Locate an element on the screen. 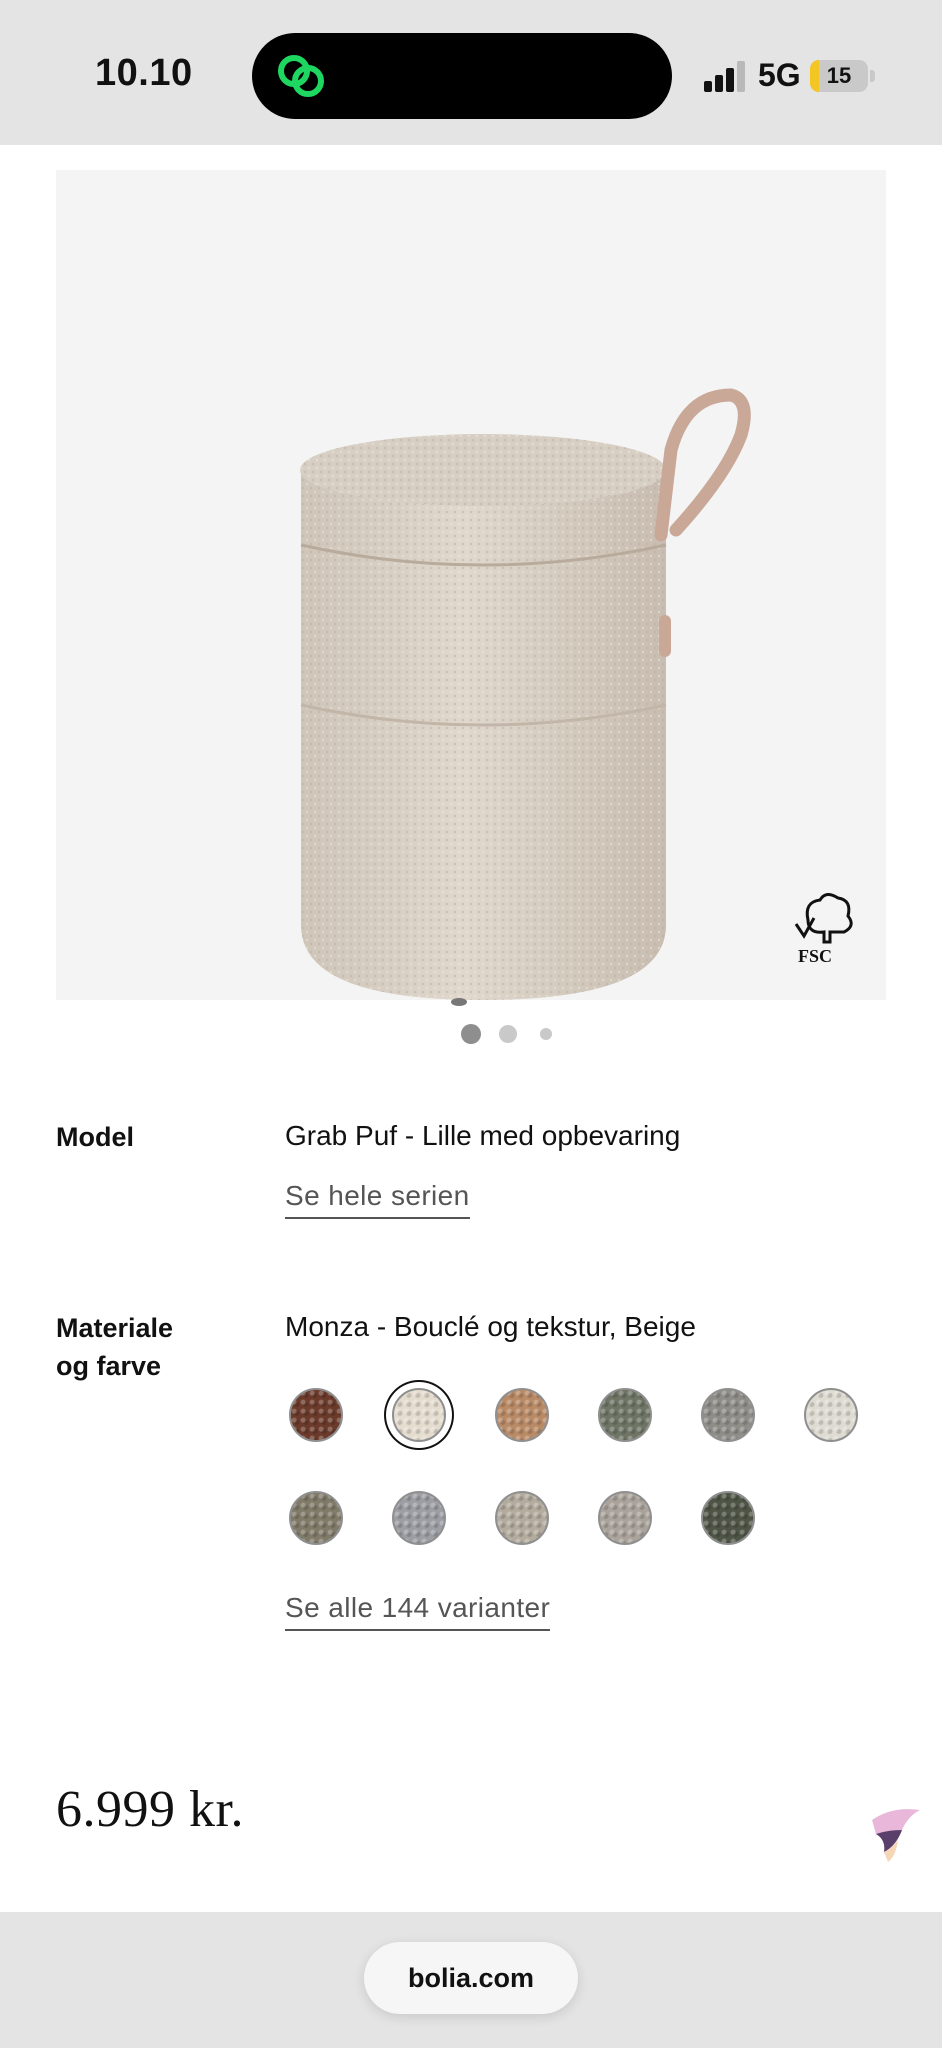  material-label-line1: Materiale is located at coordinates (115, 1328).